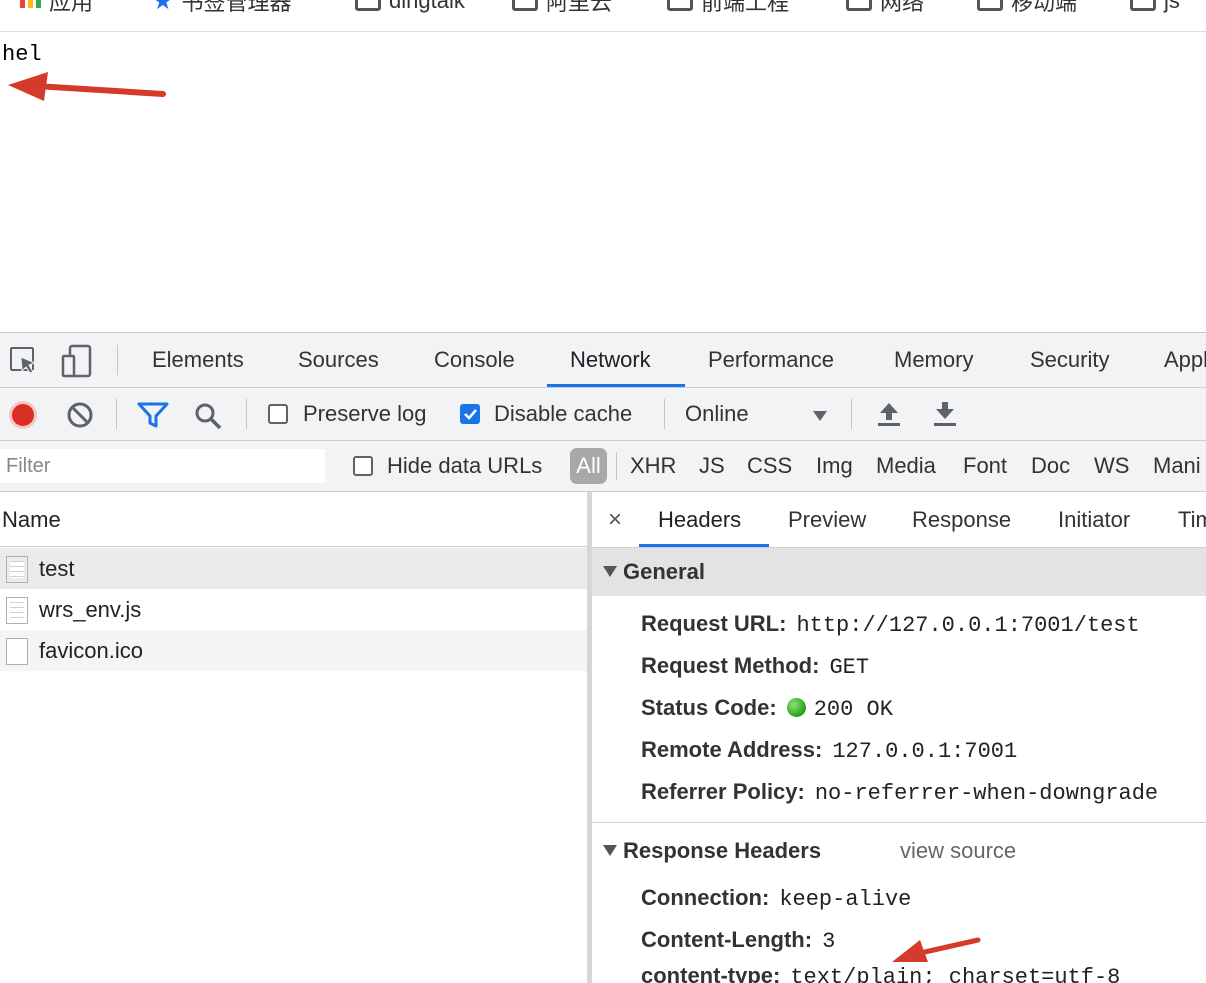 Image resolution: width=1206 pixels, height=983 pixels. I want to click on header-value: http://127.0.0.1:7001/test, so click(968, 625).